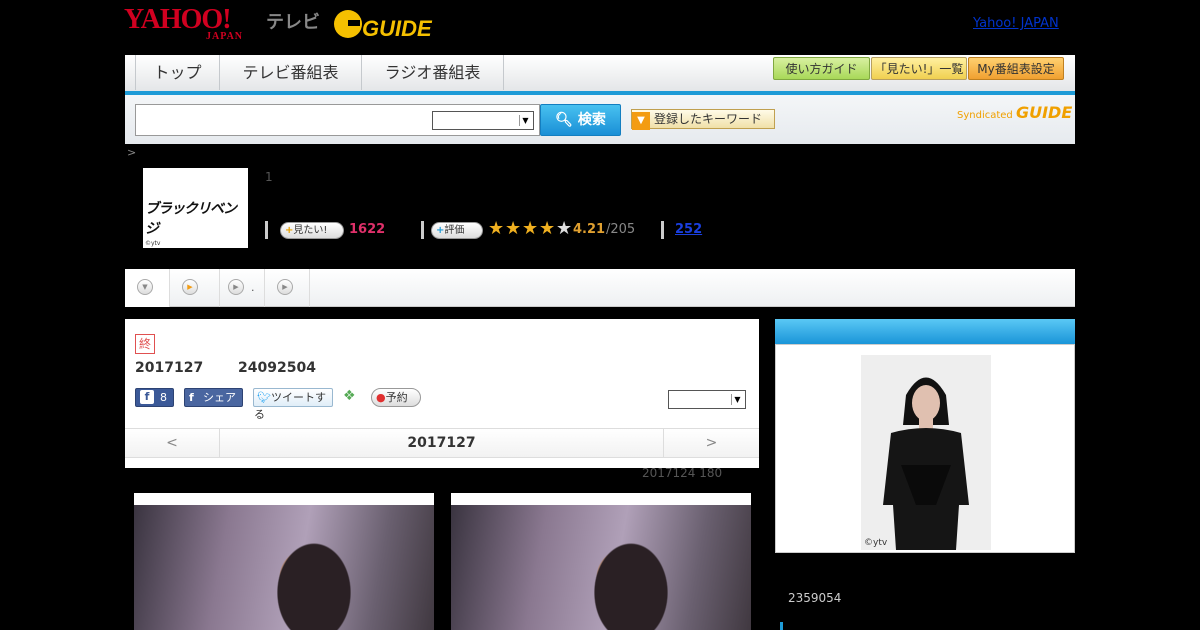  I want to click on mixi-check-icon: ❖, so click(352, 397).